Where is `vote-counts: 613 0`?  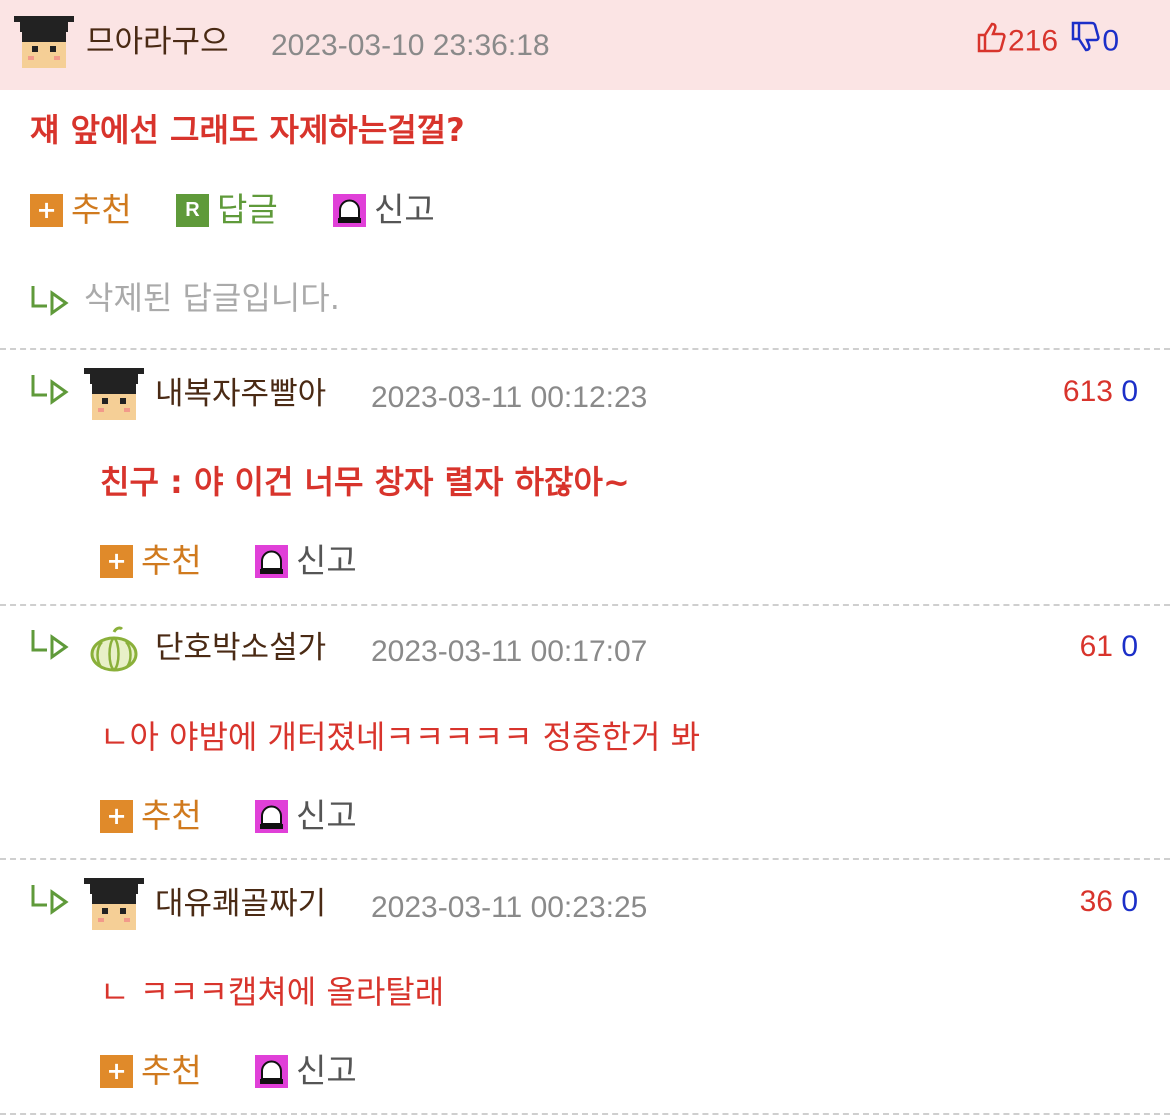
vote-counts: 613 0 is located at coordinates (1100, 392).